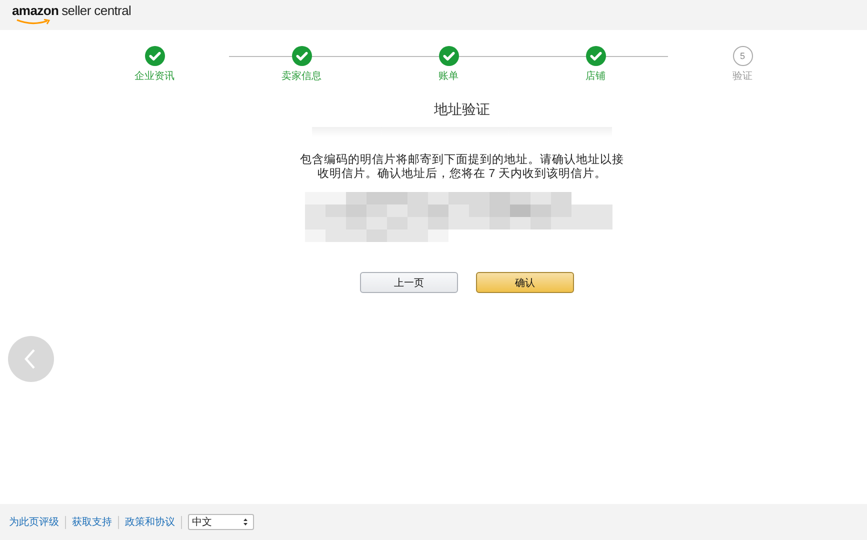 The width and height of the screenshot is (867, 540). Describe the element at coordinates (31, 359) in the screenshot. I see `previous-arrow-button` at that location.